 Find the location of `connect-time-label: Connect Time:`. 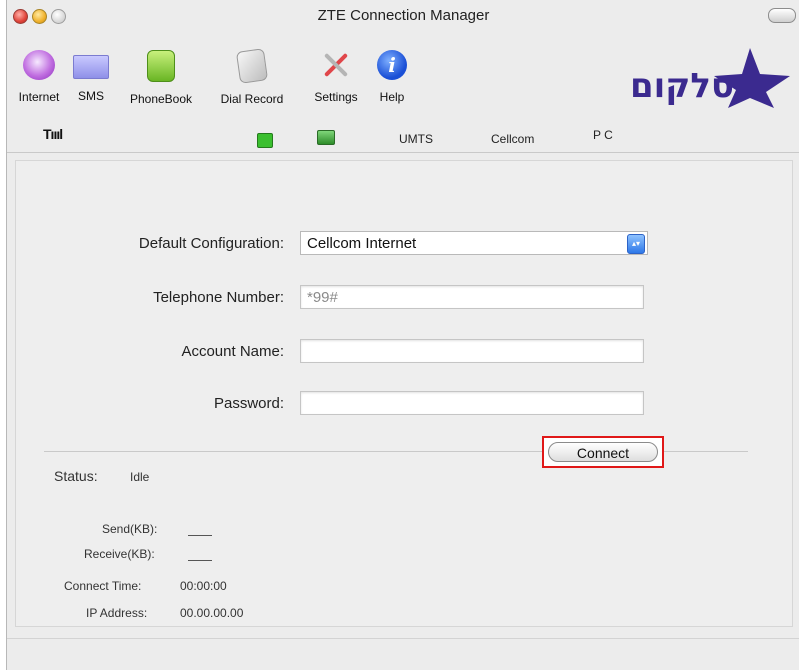

connect-time-label: Connect Time: is located at coordinates (103, 586).